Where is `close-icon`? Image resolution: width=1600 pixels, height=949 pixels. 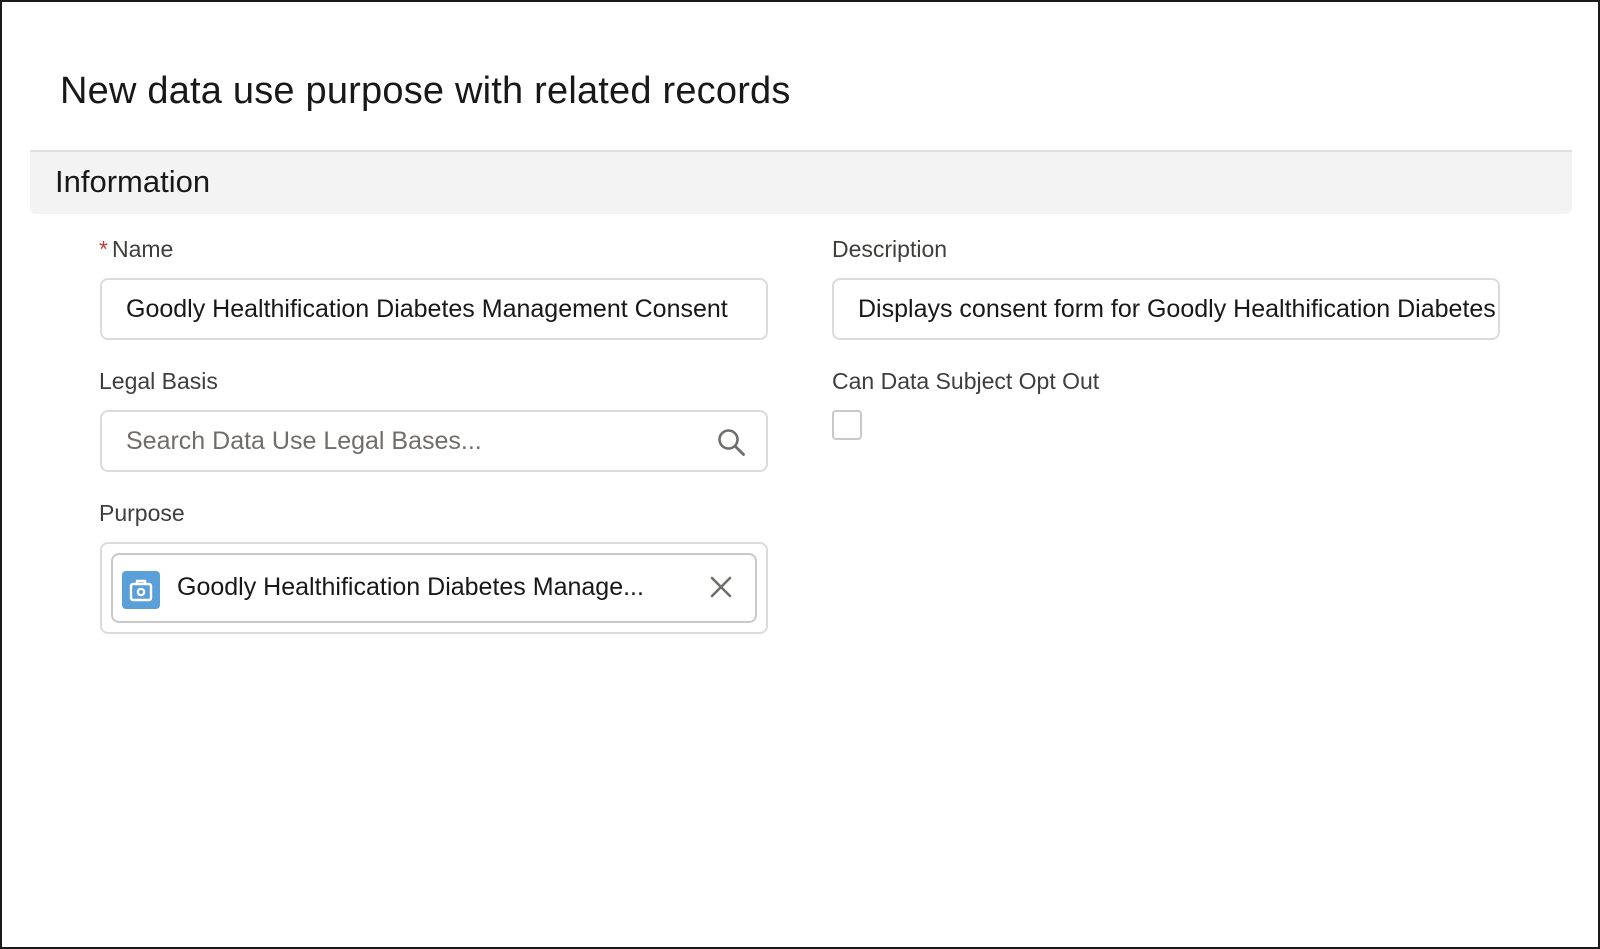 close-icon is located at coordinates (721, 587).